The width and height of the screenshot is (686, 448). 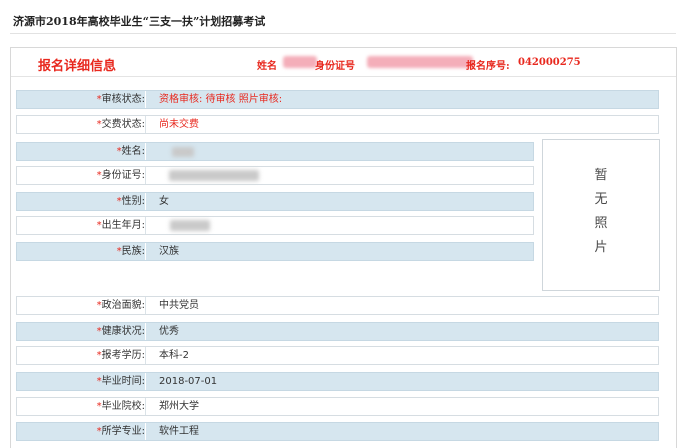 I want to click on row-university: *毕业院校: 郑州大学, so click(x=337, y=406).